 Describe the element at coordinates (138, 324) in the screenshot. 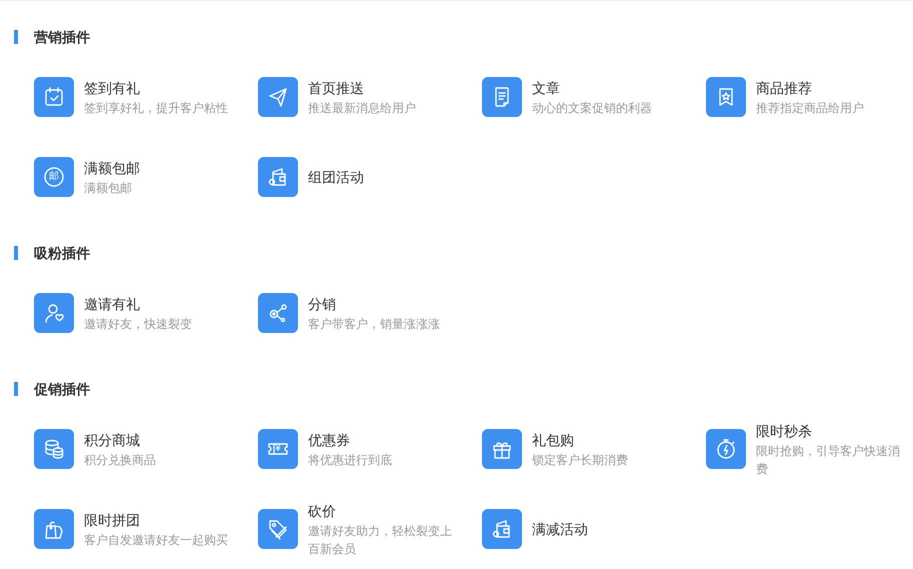

I see `plugin-description: 邀请好友，快速裂变` at that location.